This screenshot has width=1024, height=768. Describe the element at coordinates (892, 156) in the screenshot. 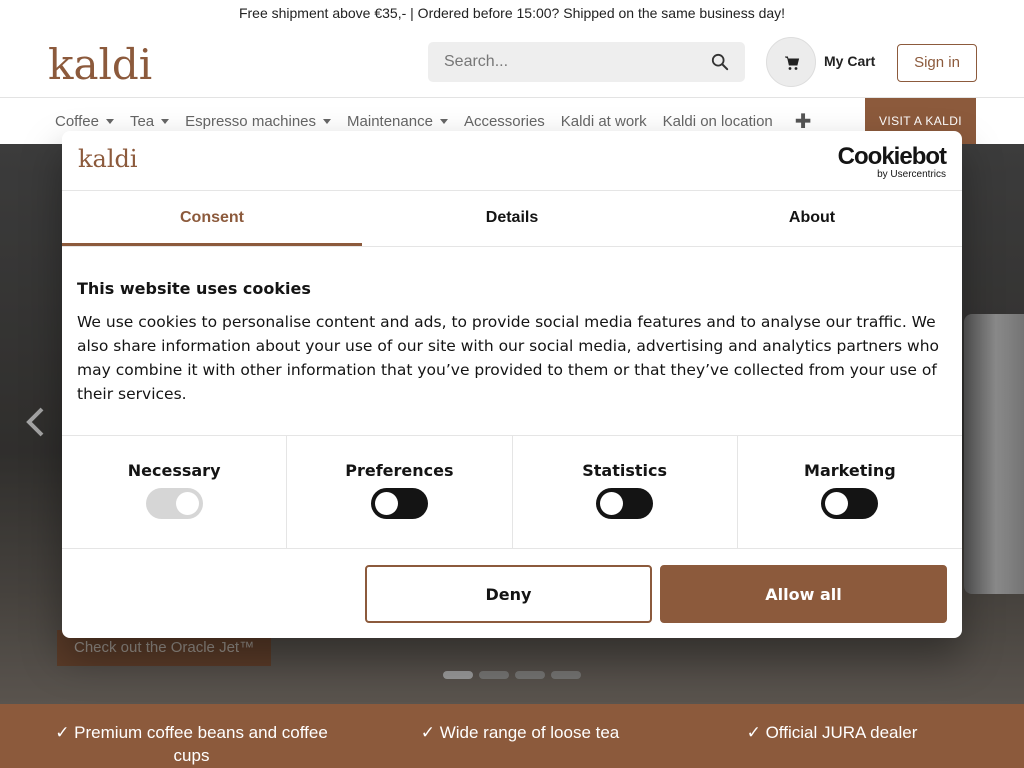

I see `cookiebot-name: Cookiebot` at that location.